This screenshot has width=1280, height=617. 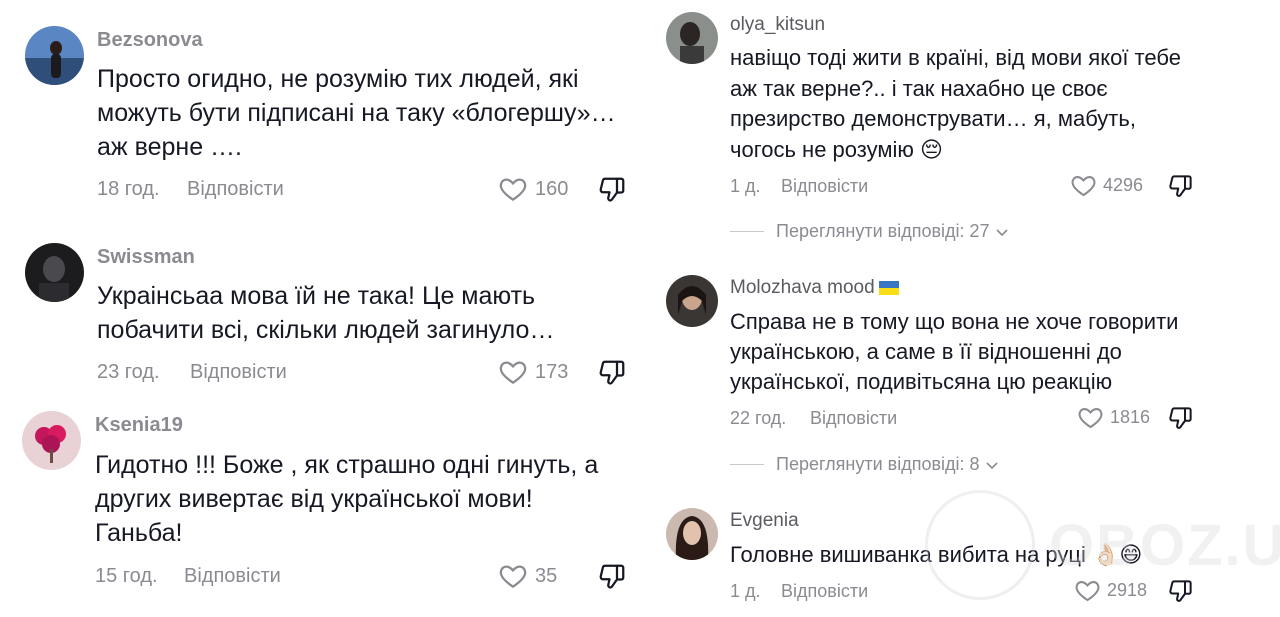 What do you see at coordinates (777, 25) in the screenshot?
I see `username: olya_kitsun` at bounding box center [777, 25].